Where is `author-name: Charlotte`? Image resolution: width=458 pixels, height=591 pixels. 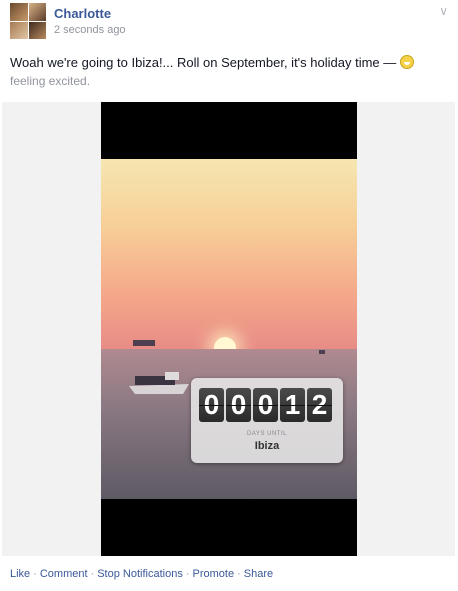 author-name: Charlotte is located at coordinates (82, 13).